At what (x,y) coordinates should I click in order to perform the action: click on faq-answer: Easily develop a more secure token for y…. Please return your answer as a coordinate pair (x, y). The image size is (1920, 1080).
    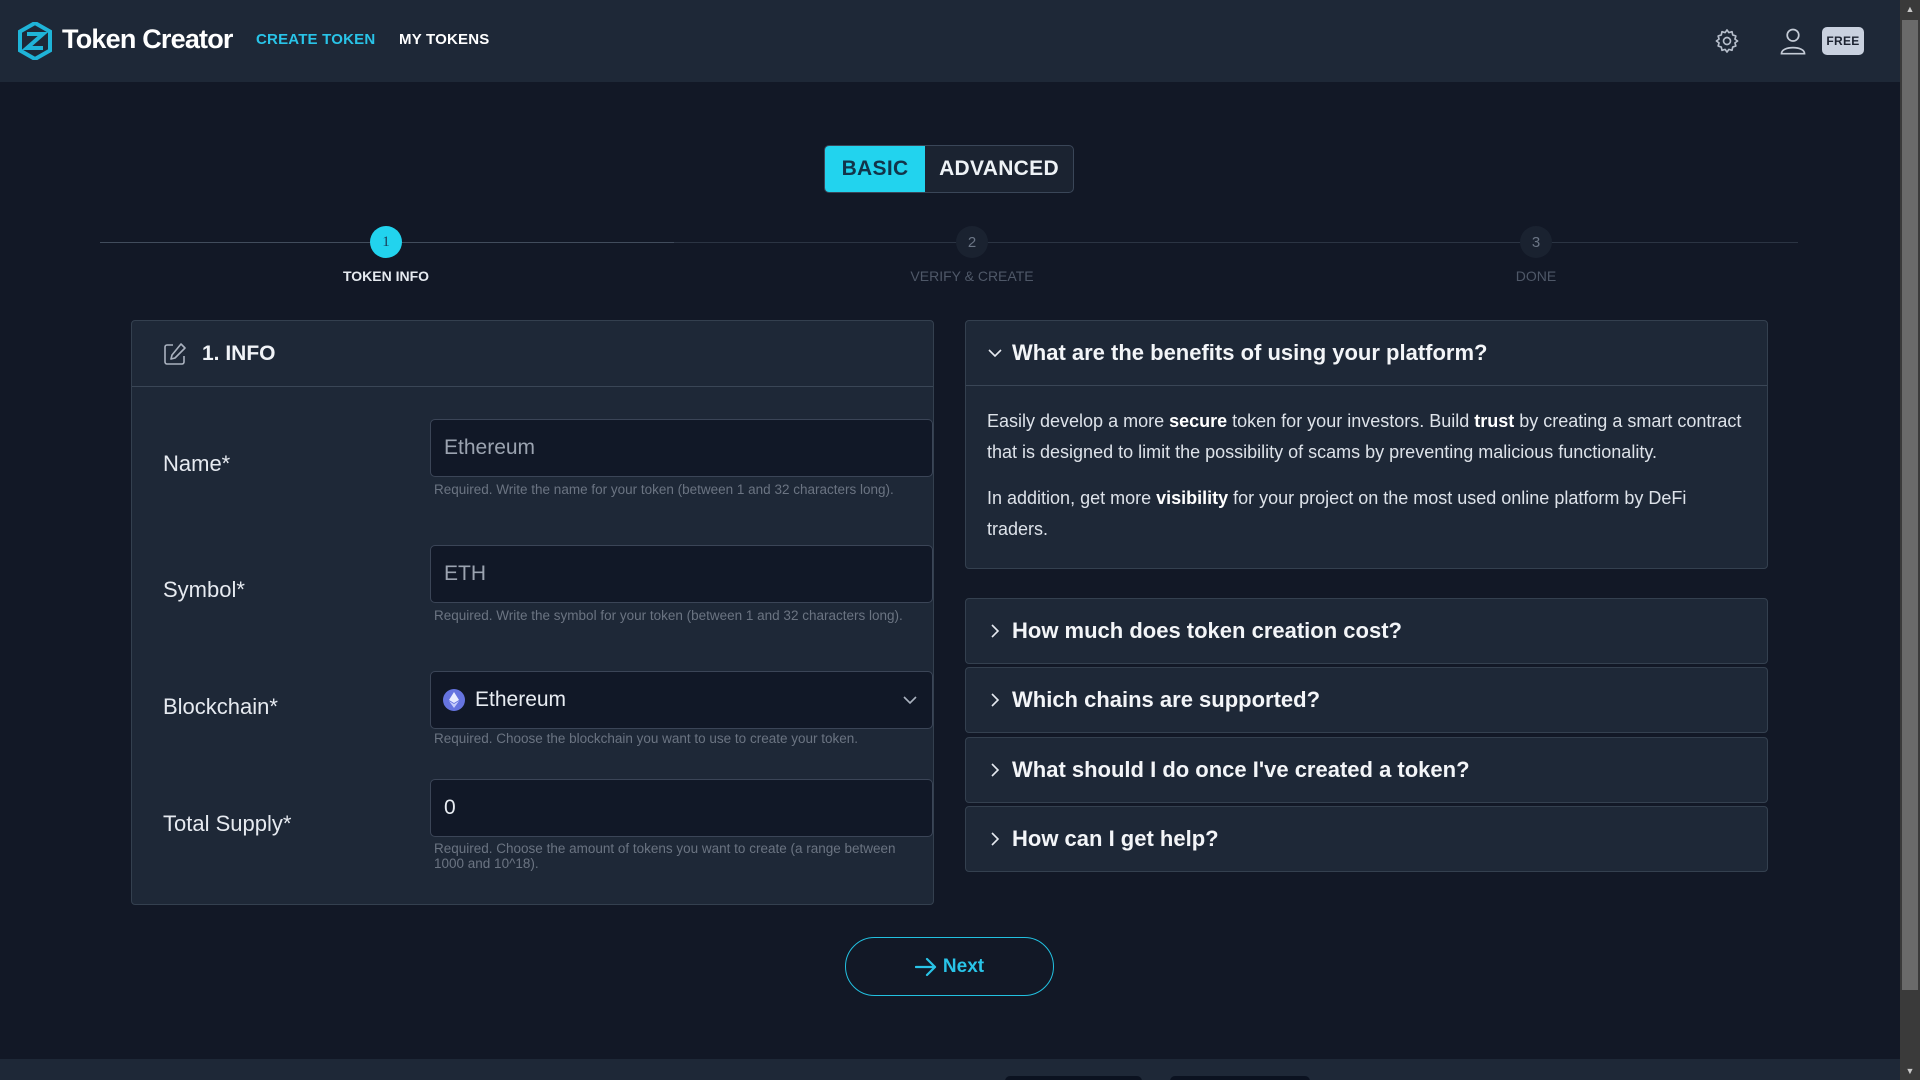
    Looking at the image, I should click on (1366, 476).